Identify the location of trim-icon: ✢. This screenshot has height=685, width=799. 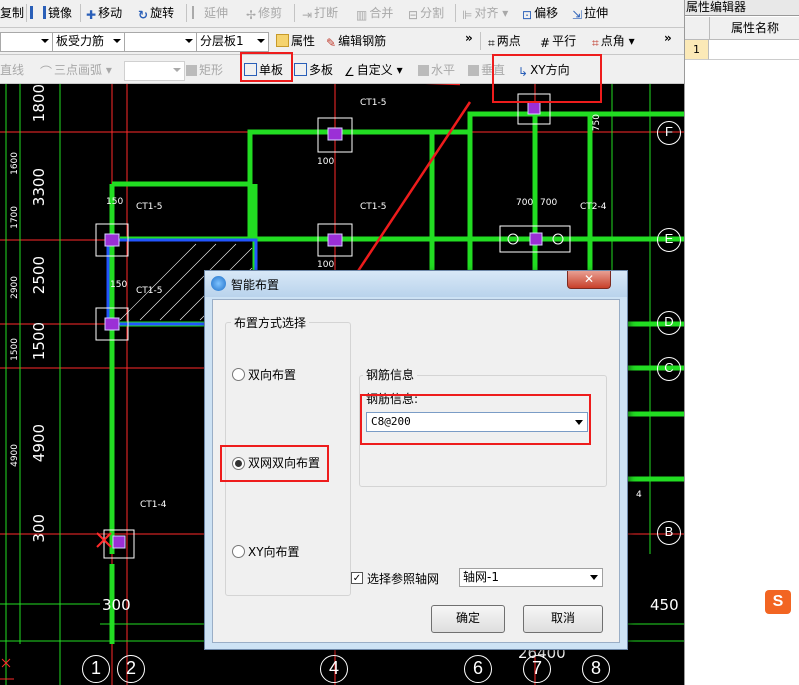
(251, 15).